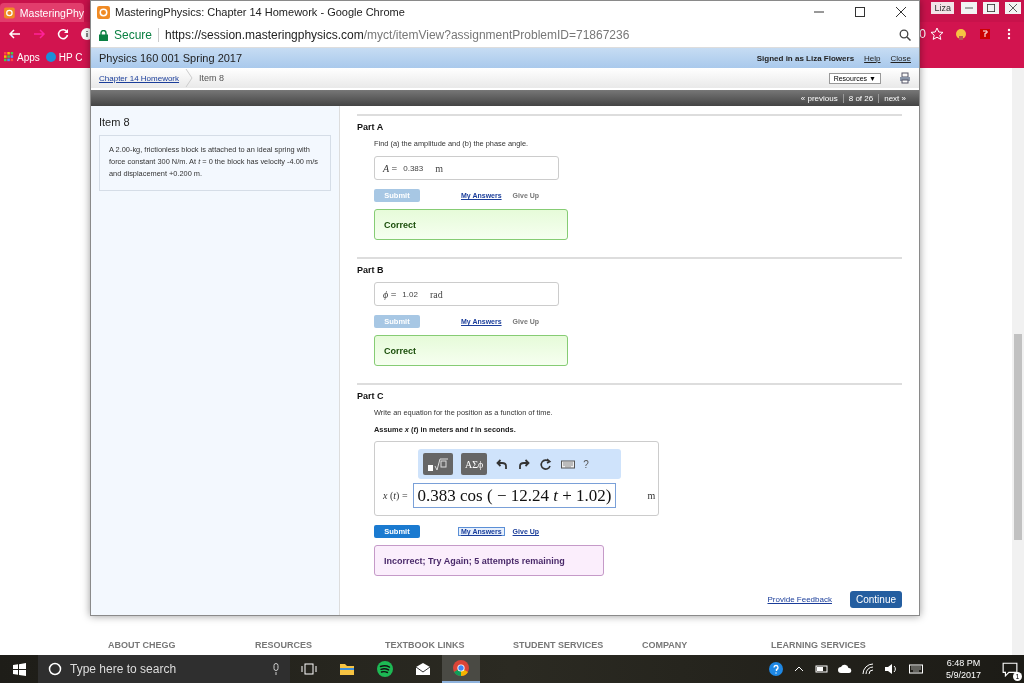 This screenshot has width=1024, height=683. Describe the element at coordinates (826, 645) in the screenshot. I see `footer-link: LEARNING SERVICES` at that location.